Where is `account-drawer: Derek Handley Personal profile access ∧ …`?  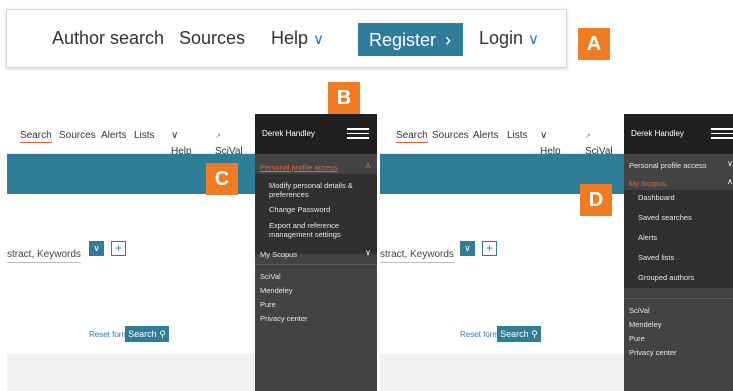 account-drawer: Derek Handley Personal profile access ∧ … is located at coordinates (316, 252).